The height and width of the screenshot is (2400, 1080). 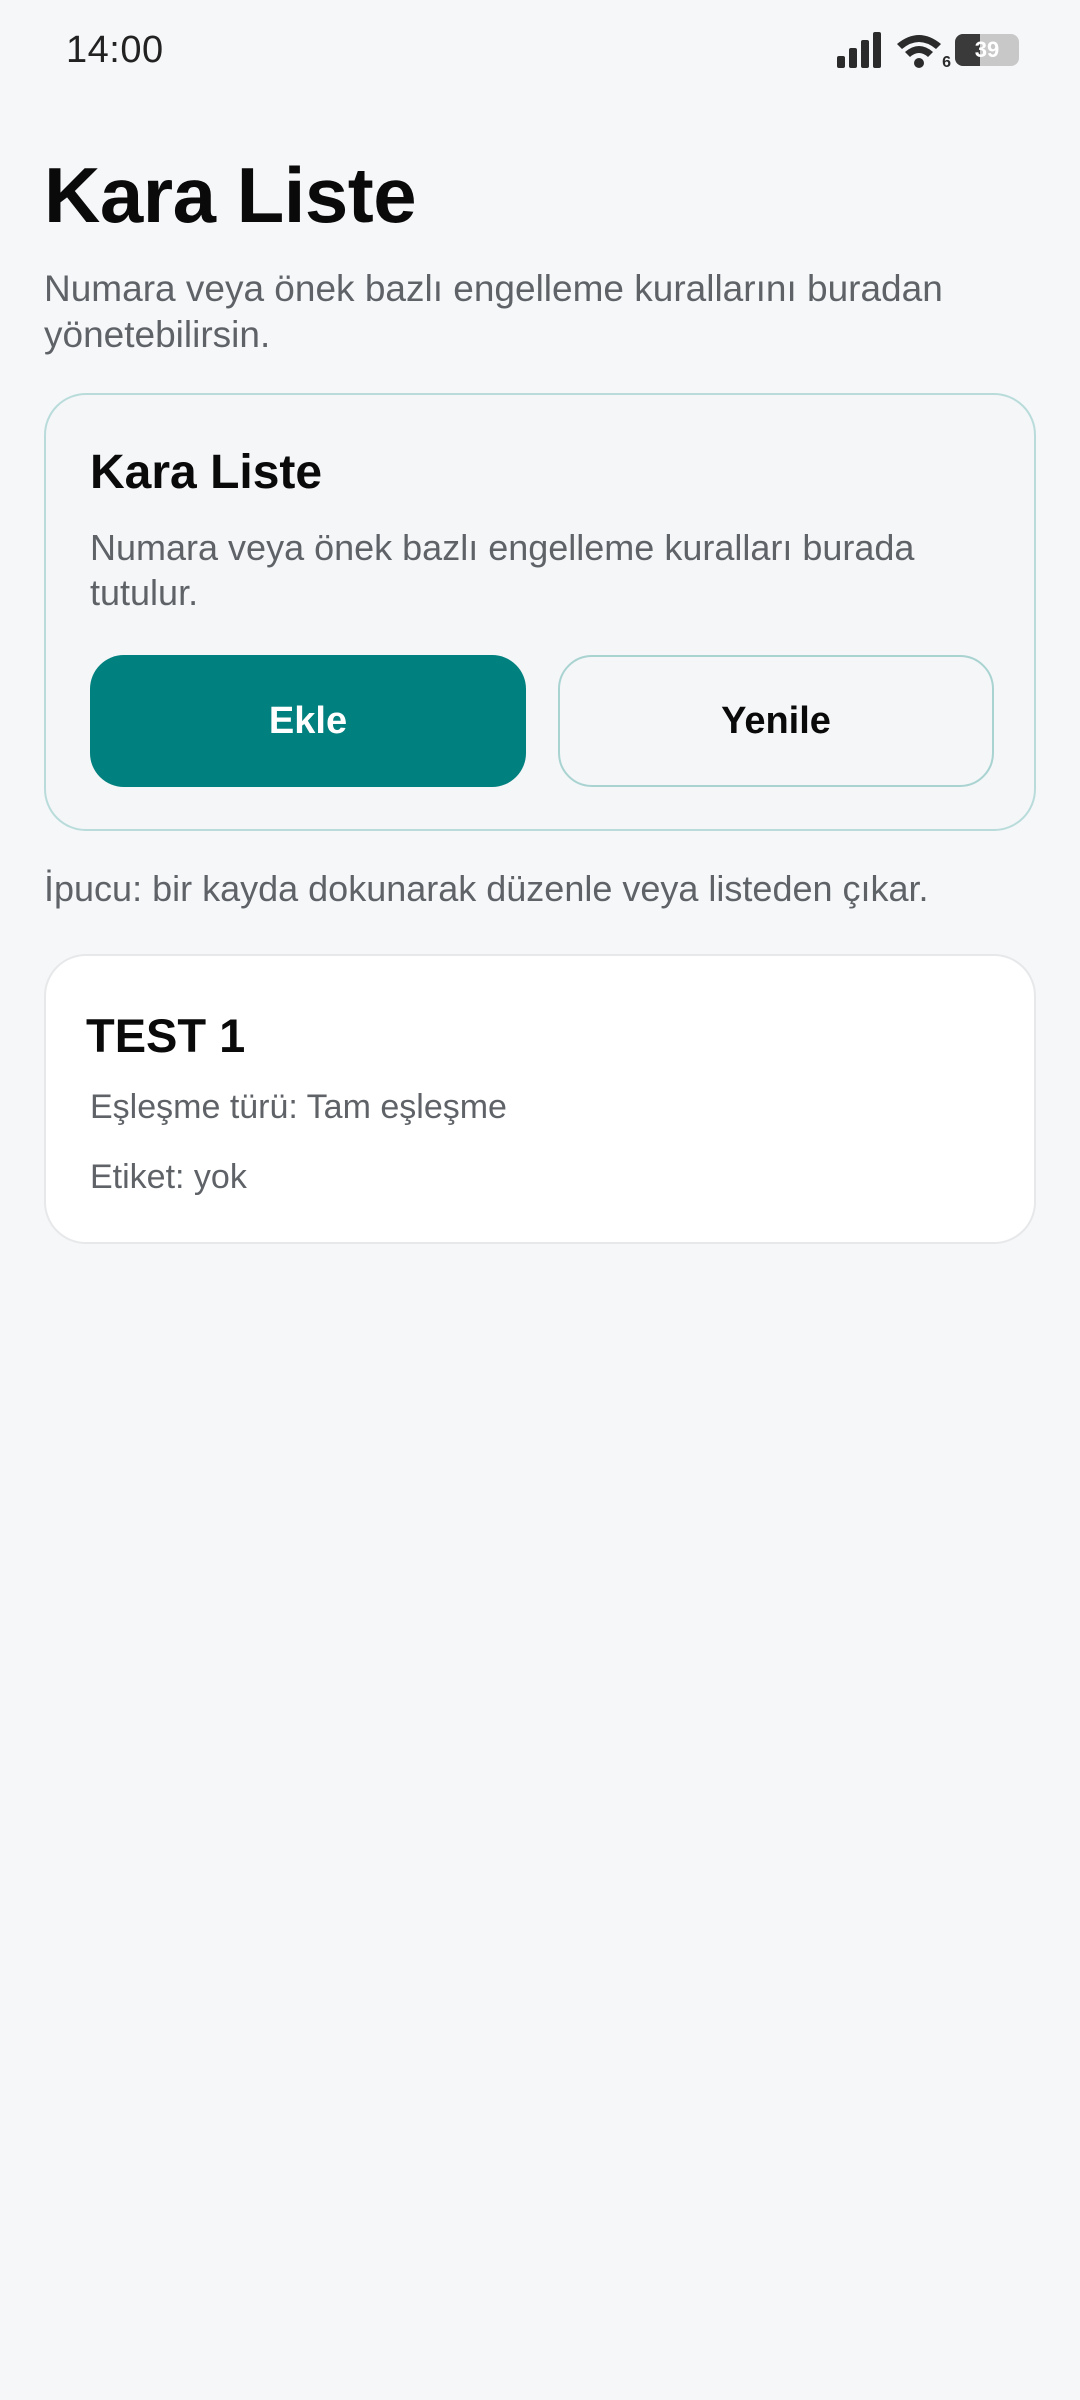 I want to click on status-bar: 14:00 6 39, so click(x=540, y=50).